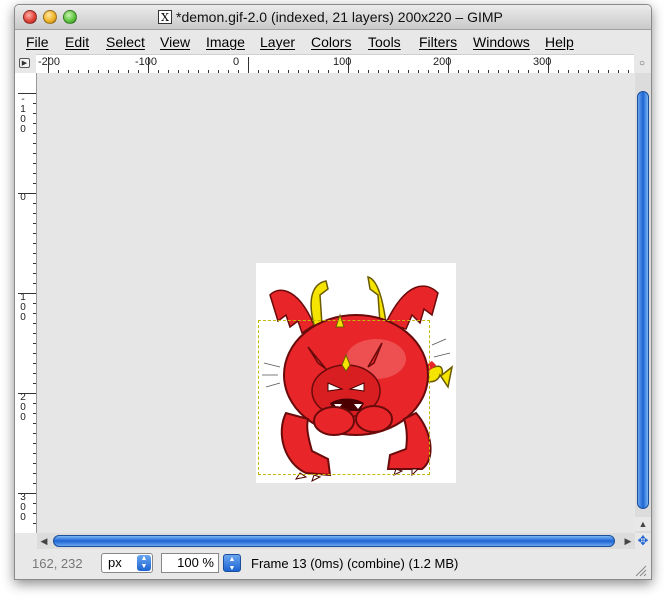  I want to click on scroll-left-icon: ◀, so click(44, 541).